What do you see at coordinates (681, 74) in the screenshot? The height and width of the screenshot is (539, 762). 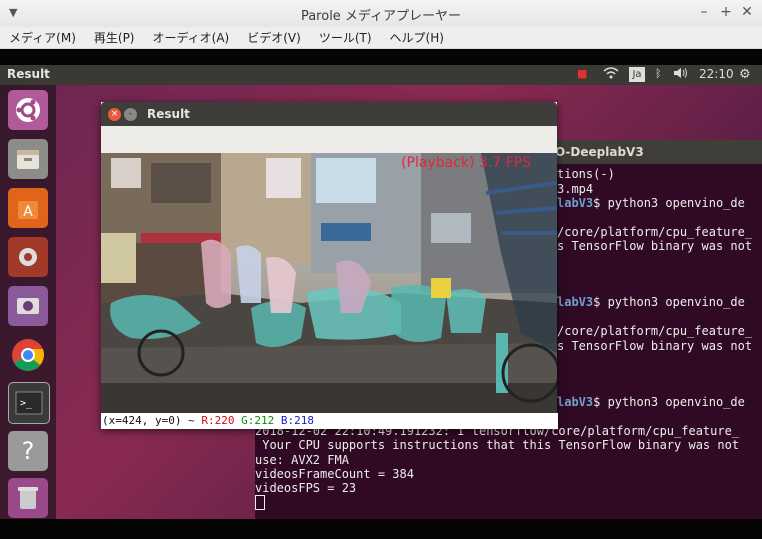 I see `volume-icon` at bounding box center [681, 74].